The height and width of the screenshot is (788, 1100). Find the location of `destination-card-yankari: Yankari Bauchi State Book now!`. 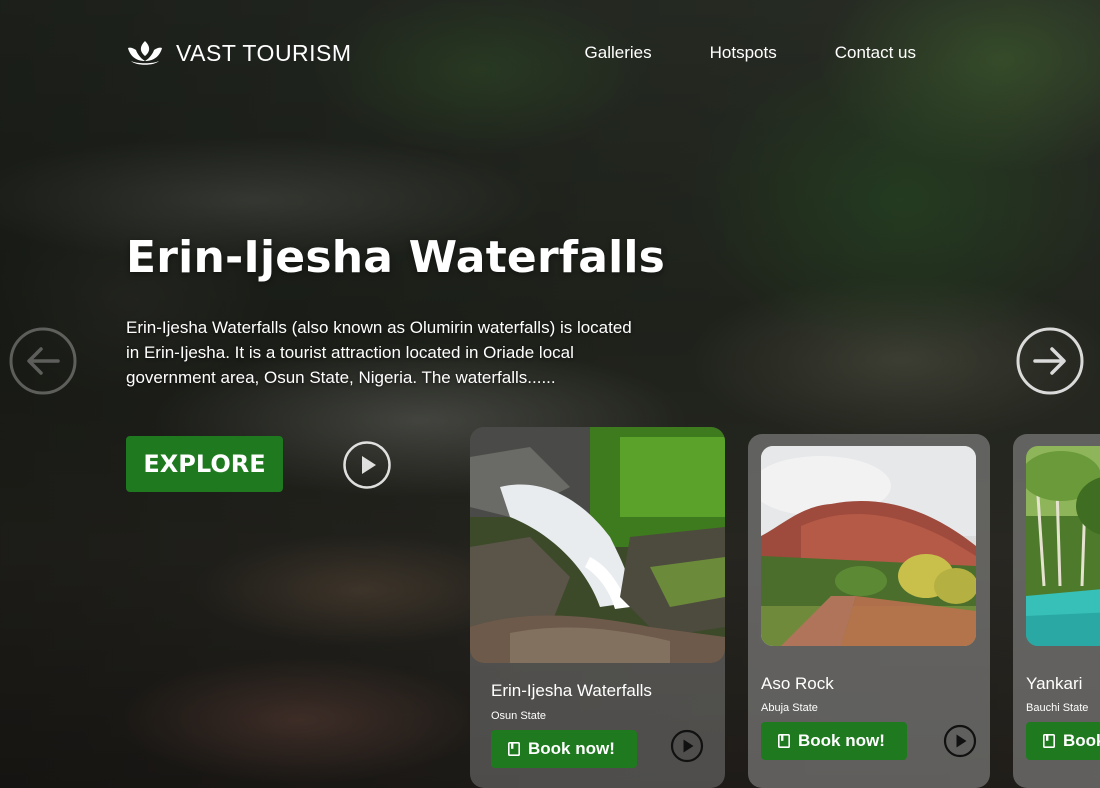

destination-card-yankari: Yankari Bauchi State Book now! is located at coordinates (1056, 611).